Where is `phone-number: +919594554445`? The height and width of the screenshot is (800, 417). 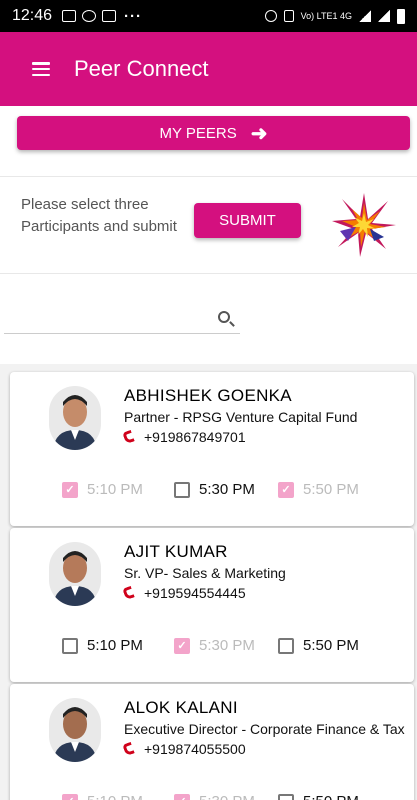
phone-number: +919594554445 is located at coordinates (195, 593).